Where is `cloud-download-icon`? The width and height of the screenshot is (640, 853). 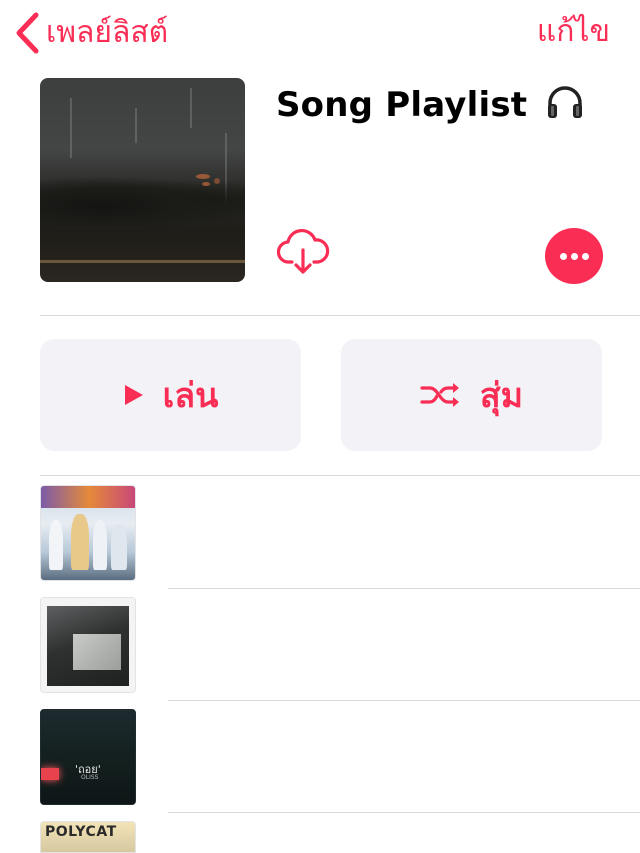 cloud-download-icon is located at coordinates (303, 253).